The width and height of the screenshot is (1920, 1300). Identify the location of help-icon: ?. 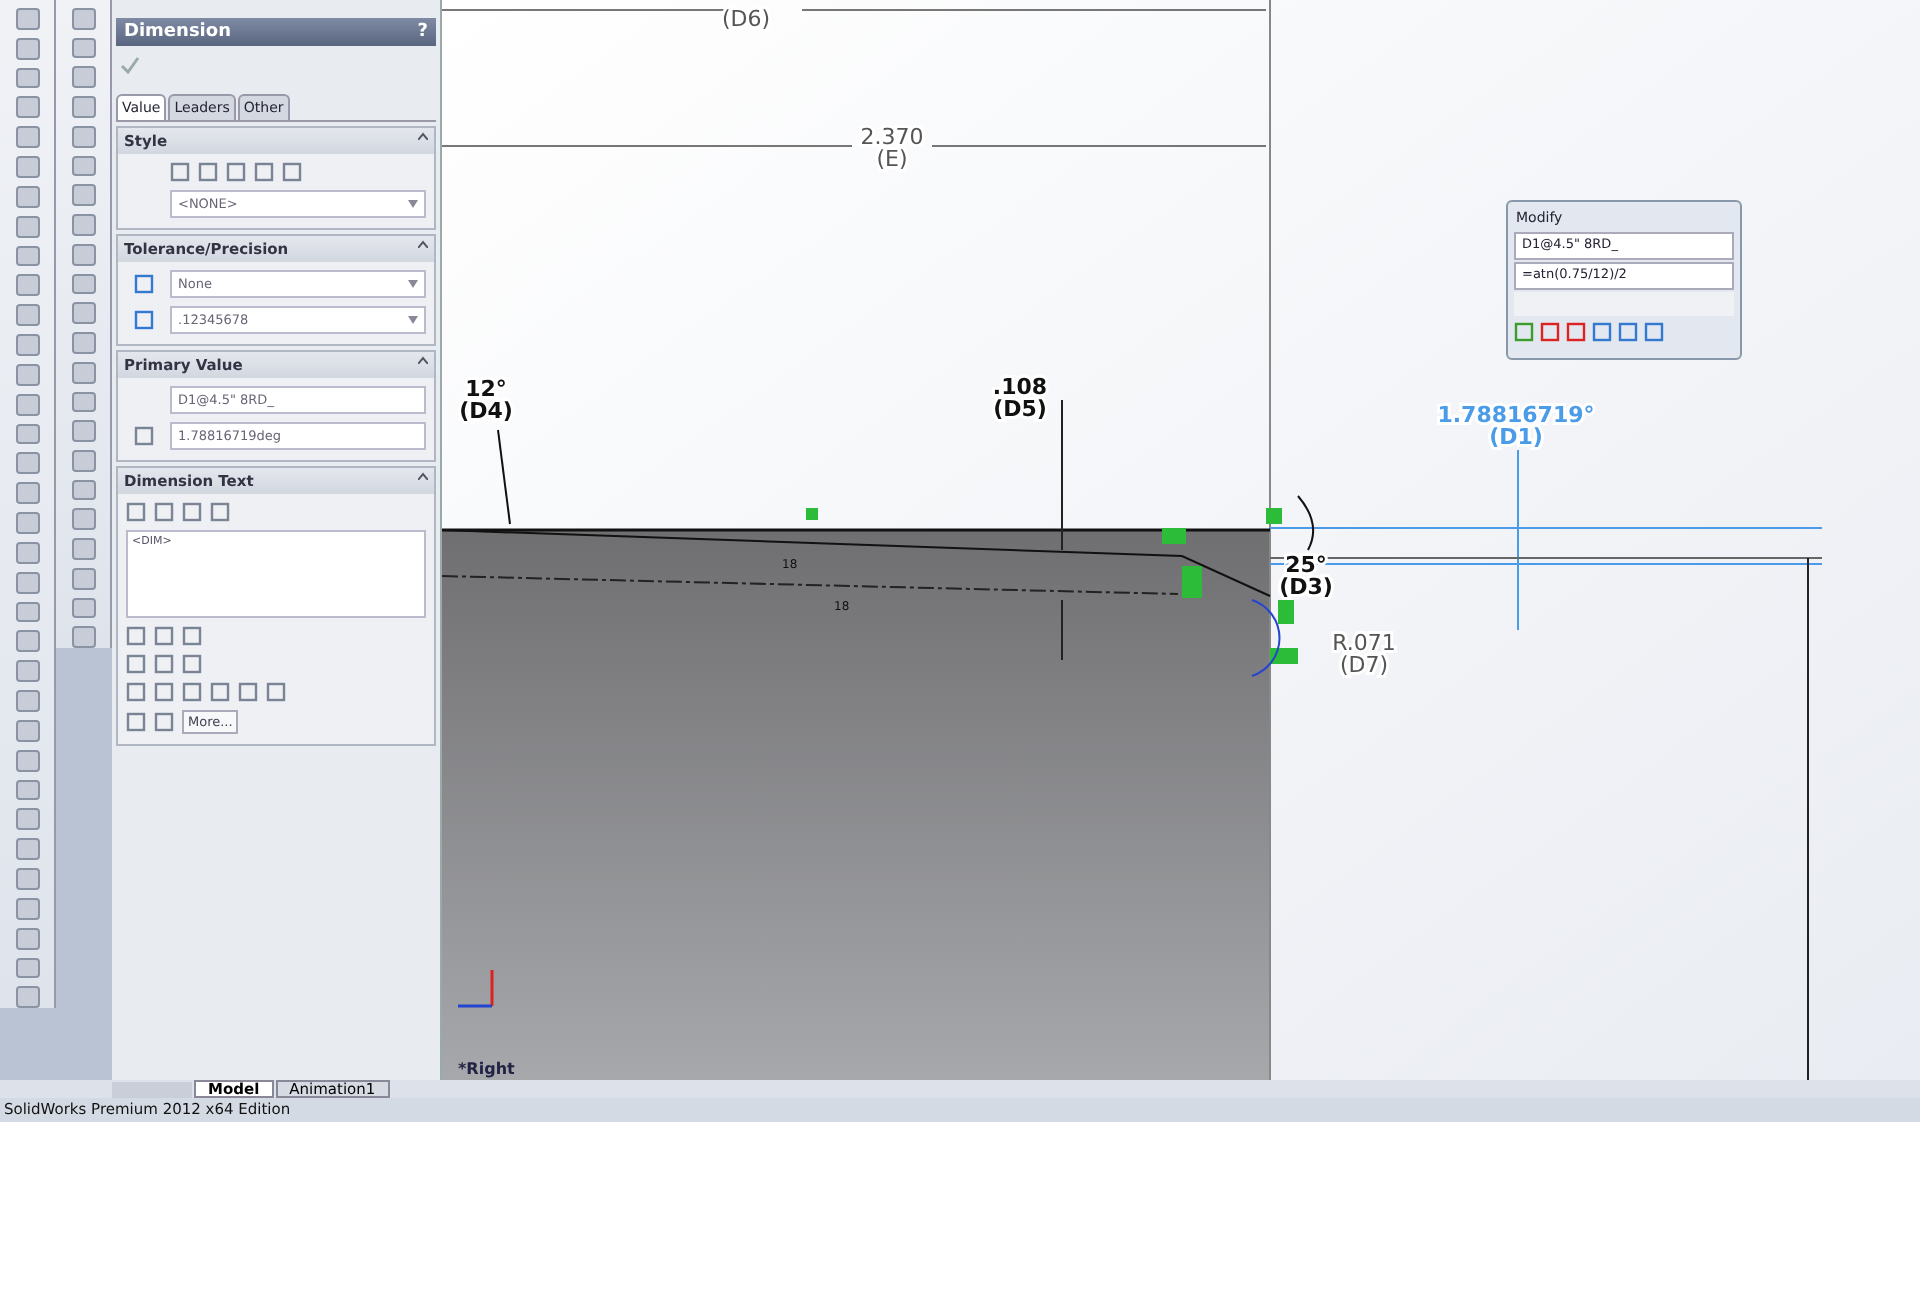
(422, 32).